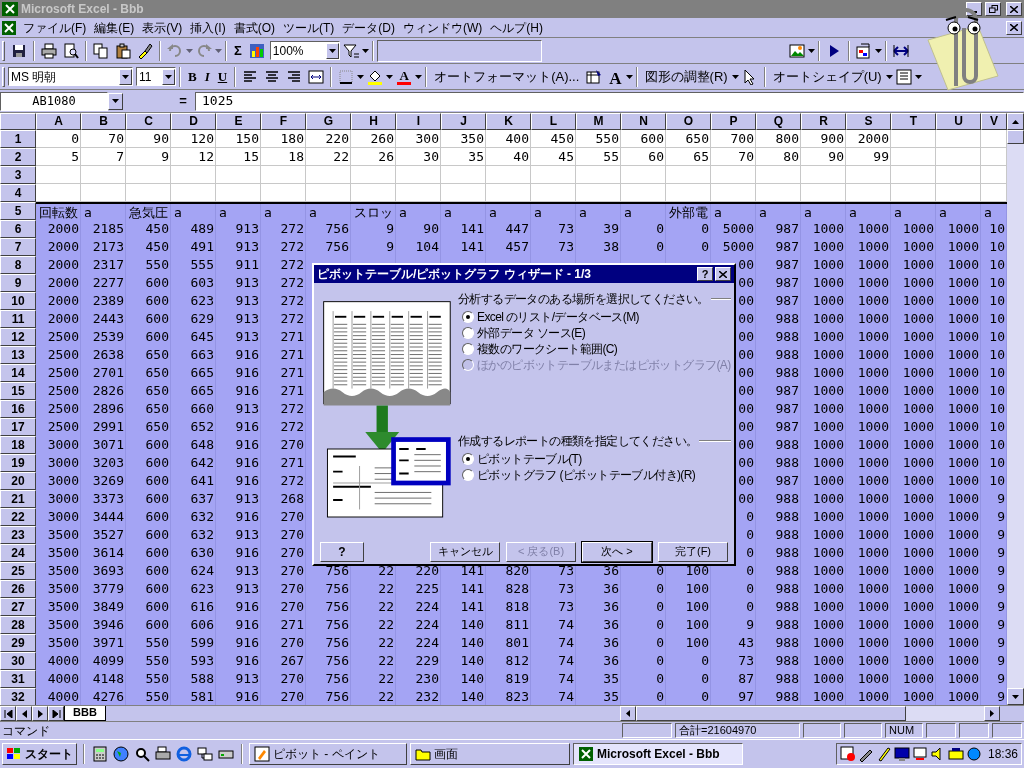 This screenshot has width=1024, height=768. I want to click on format-icon, so click(594, 76).